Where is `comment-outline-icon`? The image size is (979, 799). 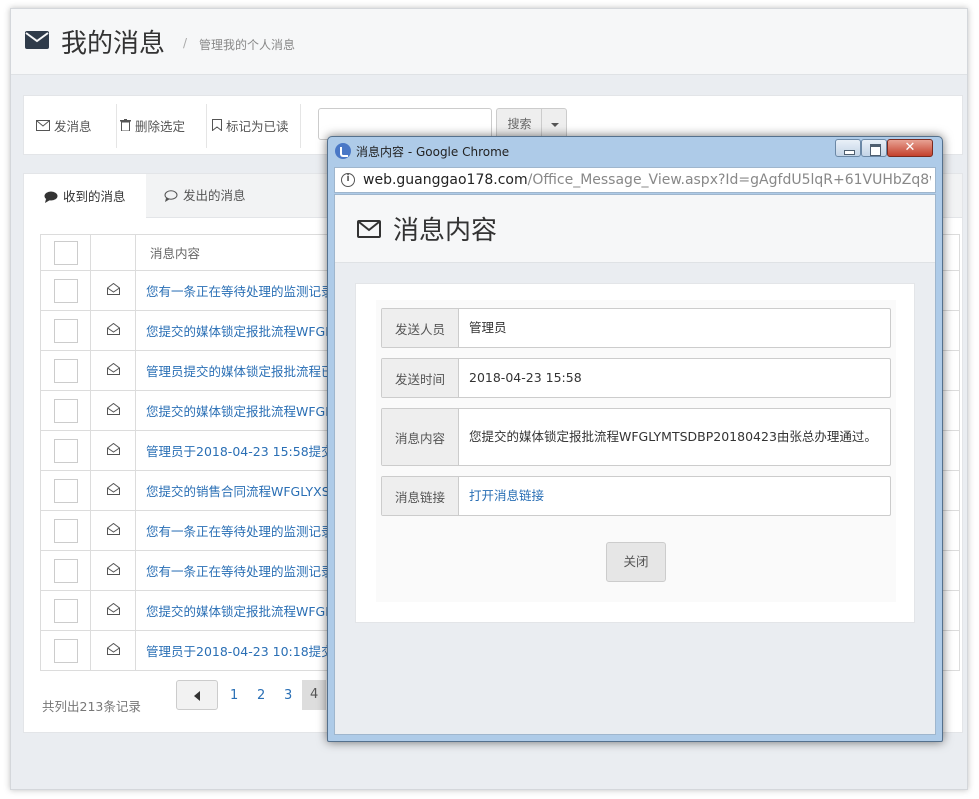 comment-outline-icon is located at coordinates (171, 196).